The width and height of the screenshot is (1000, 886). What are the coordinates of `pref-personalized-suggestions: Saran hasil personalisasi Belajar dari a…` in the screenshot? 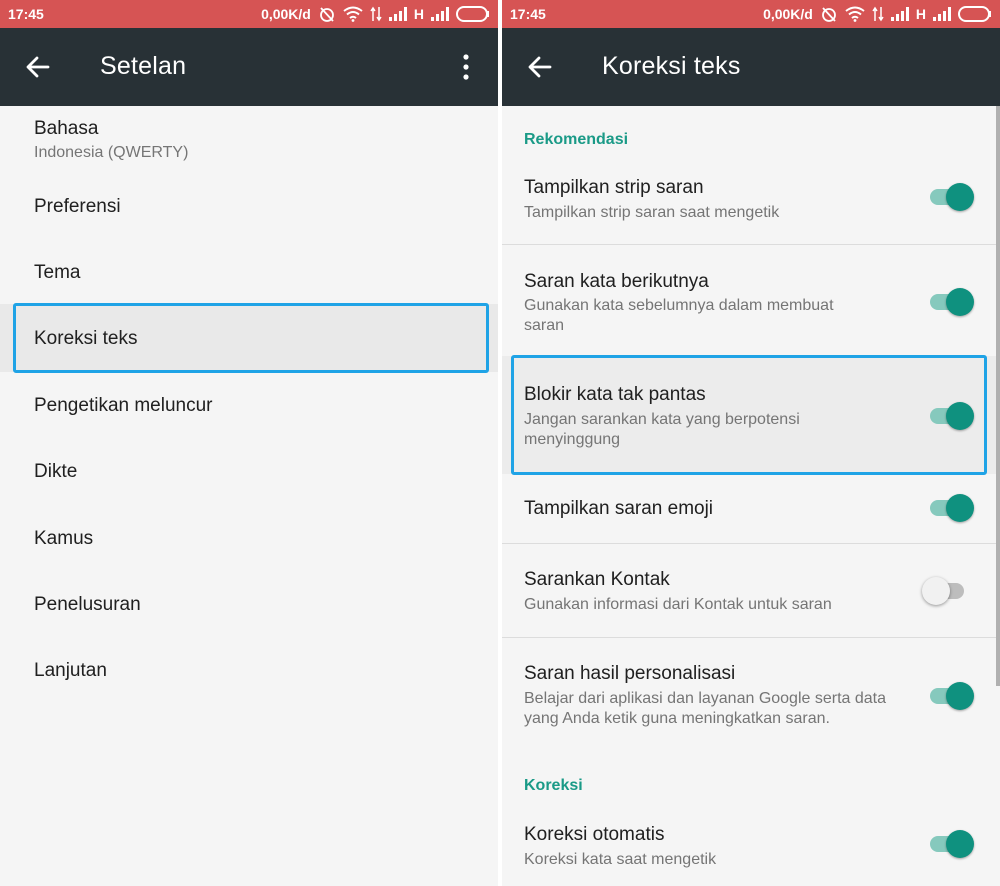 It's located at (749, 697).